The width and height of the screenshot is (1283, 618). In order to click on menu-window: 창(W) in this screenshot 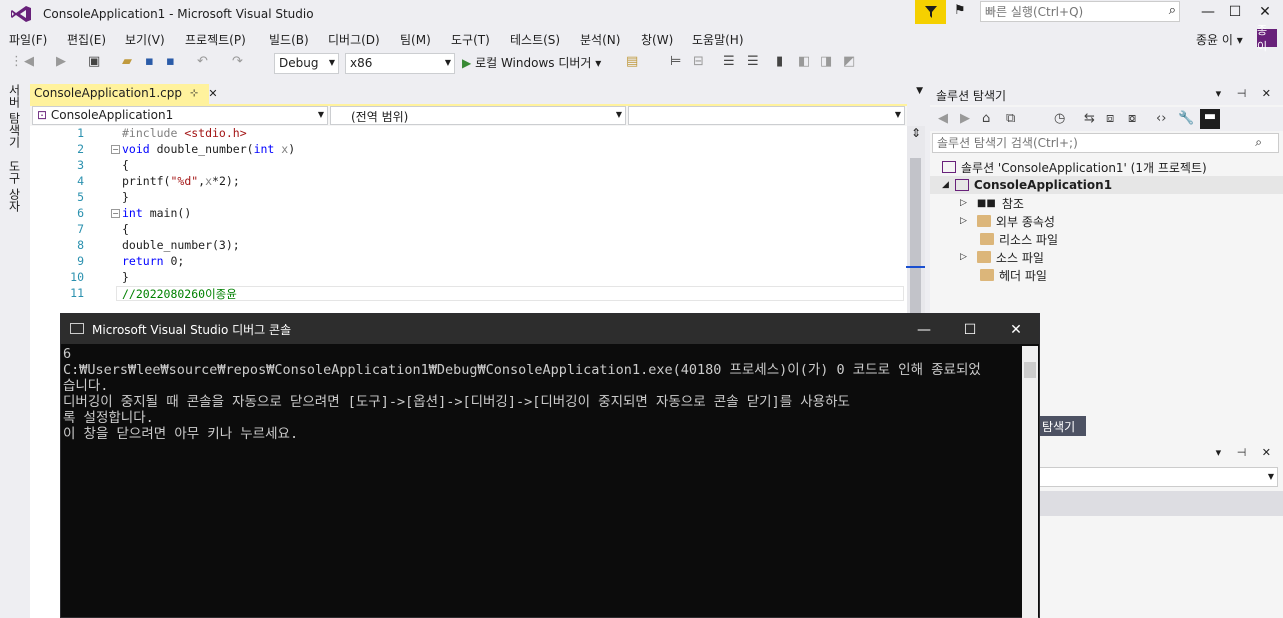, I will do `click(657, 39)`.